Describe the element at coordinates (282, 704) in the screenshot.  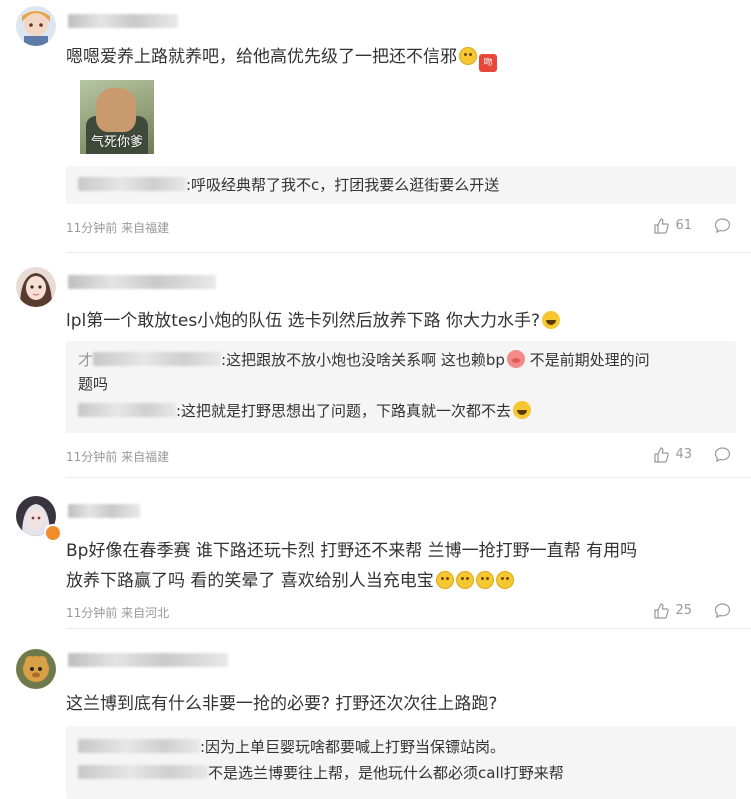
I see `comment-text: 这兰博到底有什么非要一抢的必要? 打野还次次往上路跑?` at that location.